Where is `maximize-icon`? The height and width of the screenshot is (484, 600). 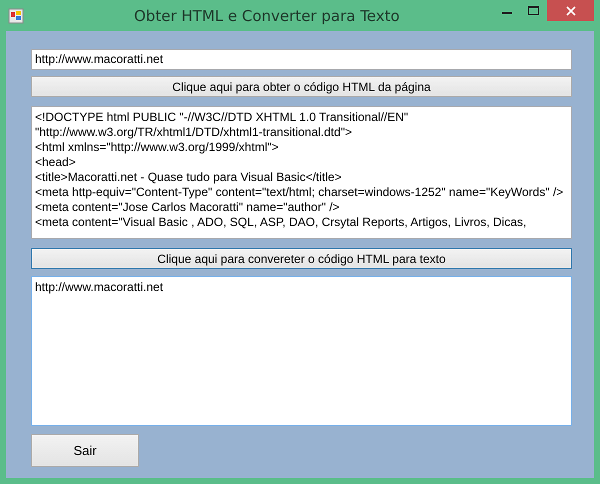 maximize-icon is located at coordinates (533, 11).